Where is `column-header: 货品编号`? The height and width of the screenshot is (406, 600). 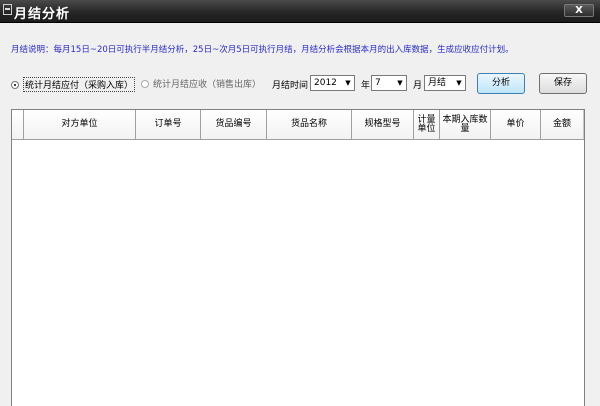 column-header: 货品编号 is located at coordinates (234, 124).